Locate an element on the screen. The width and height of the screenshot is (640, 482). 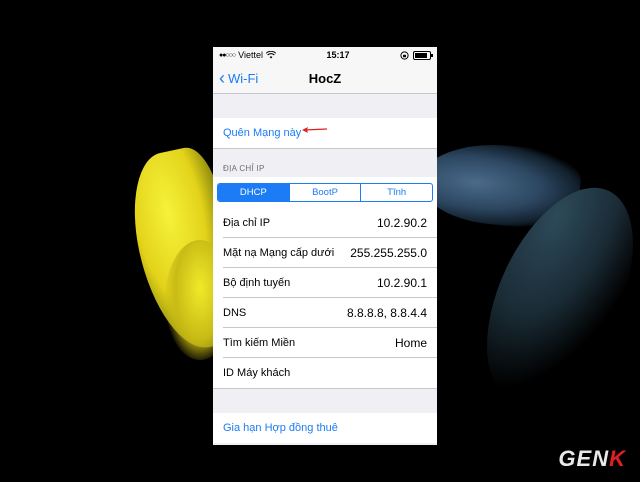
row-label: Bộ định tuyến is located at coordinates (257, 283).